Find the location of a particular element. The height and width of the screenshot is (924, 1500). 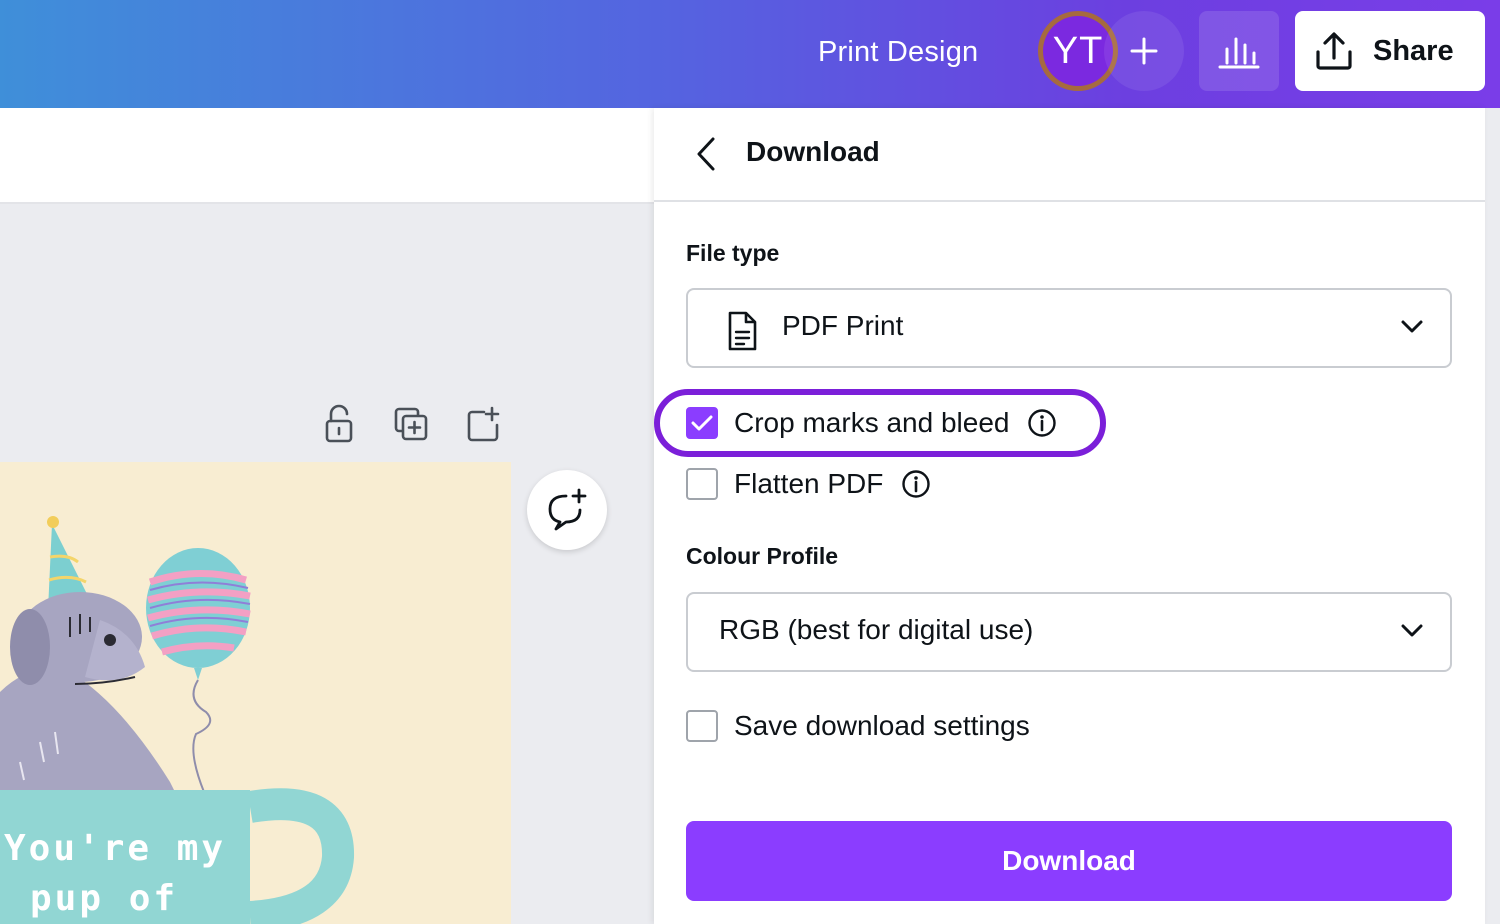

add-page-button is located at coordinates (483, 424).